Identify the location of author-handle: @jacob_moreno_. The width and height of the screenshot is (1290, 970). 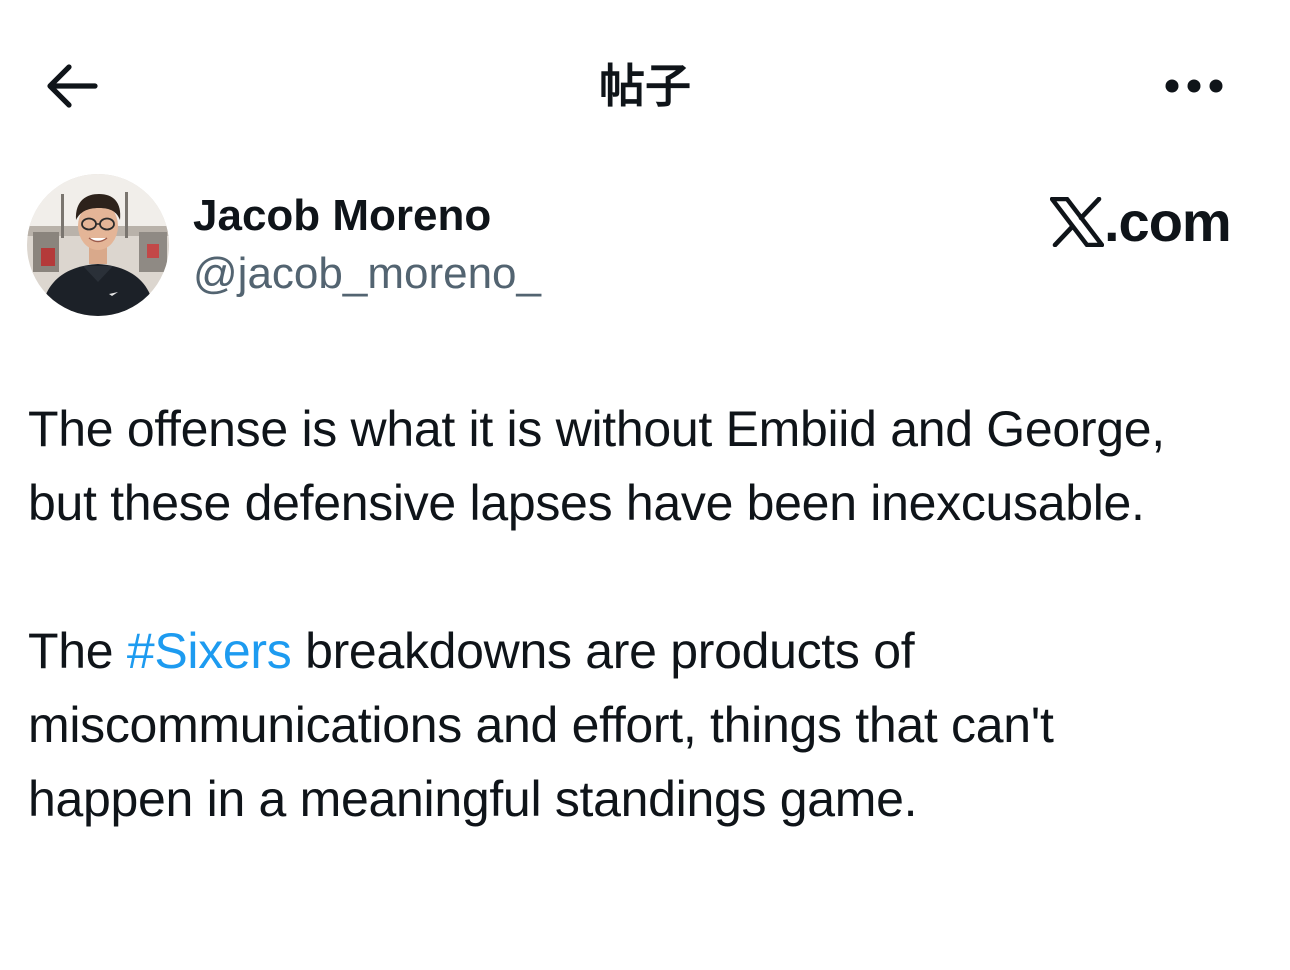
(367, 274).